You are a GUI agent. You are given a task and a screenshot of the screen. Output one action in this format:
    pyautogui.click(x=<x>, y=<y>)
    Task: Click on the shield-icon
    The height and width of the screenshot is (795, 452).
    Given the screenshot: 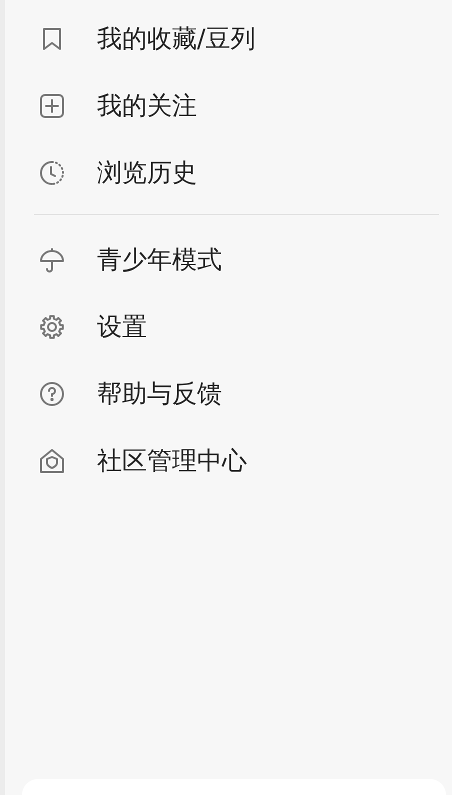 What is the action you would take?
    pyautogui.click(x=52, y=461)
    